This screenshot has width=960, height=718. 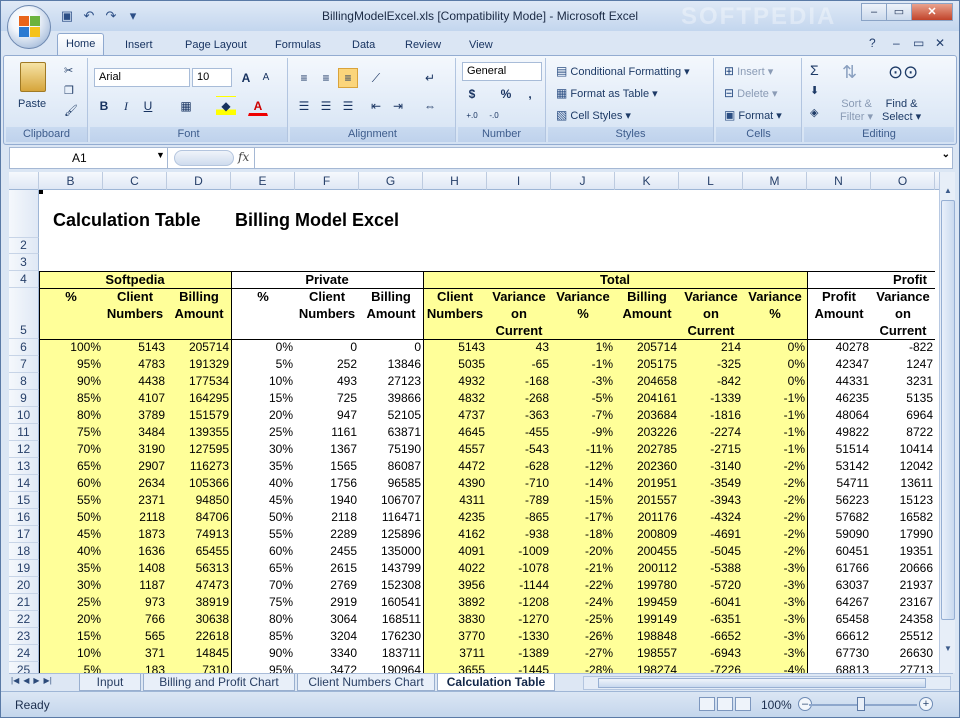 I want to click on vertical-scroll-thumb, so click(x=948, y=410).